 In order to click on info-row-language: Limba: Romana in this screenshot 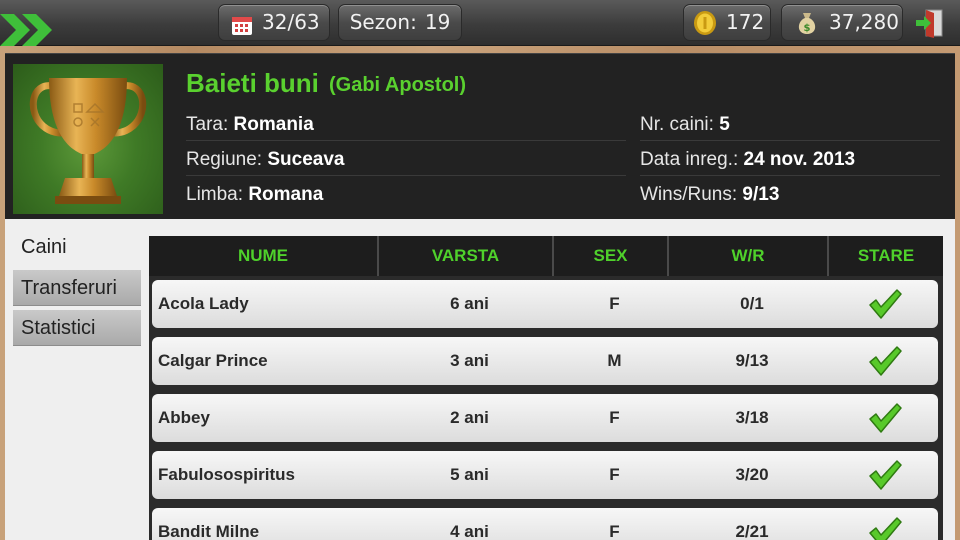, I will do `click(406, 195)`.